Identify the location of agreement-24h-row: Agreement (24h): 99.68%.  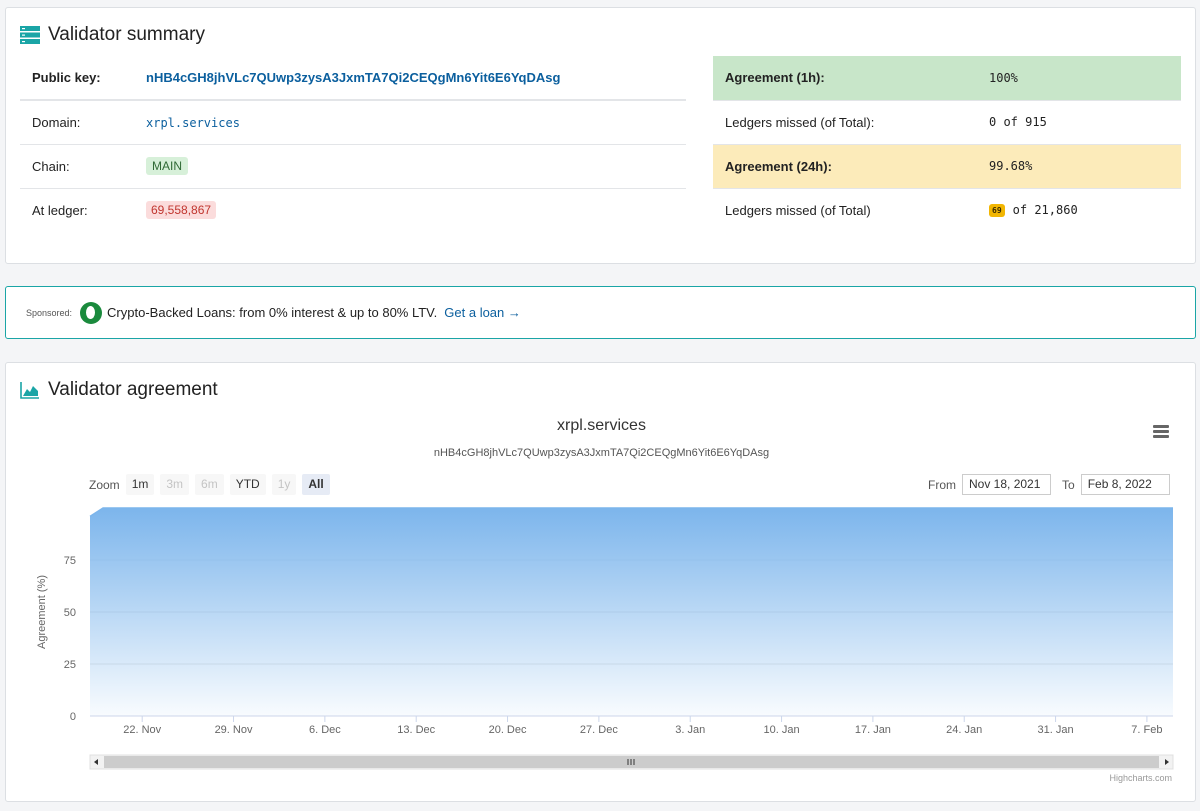
(947, 165).